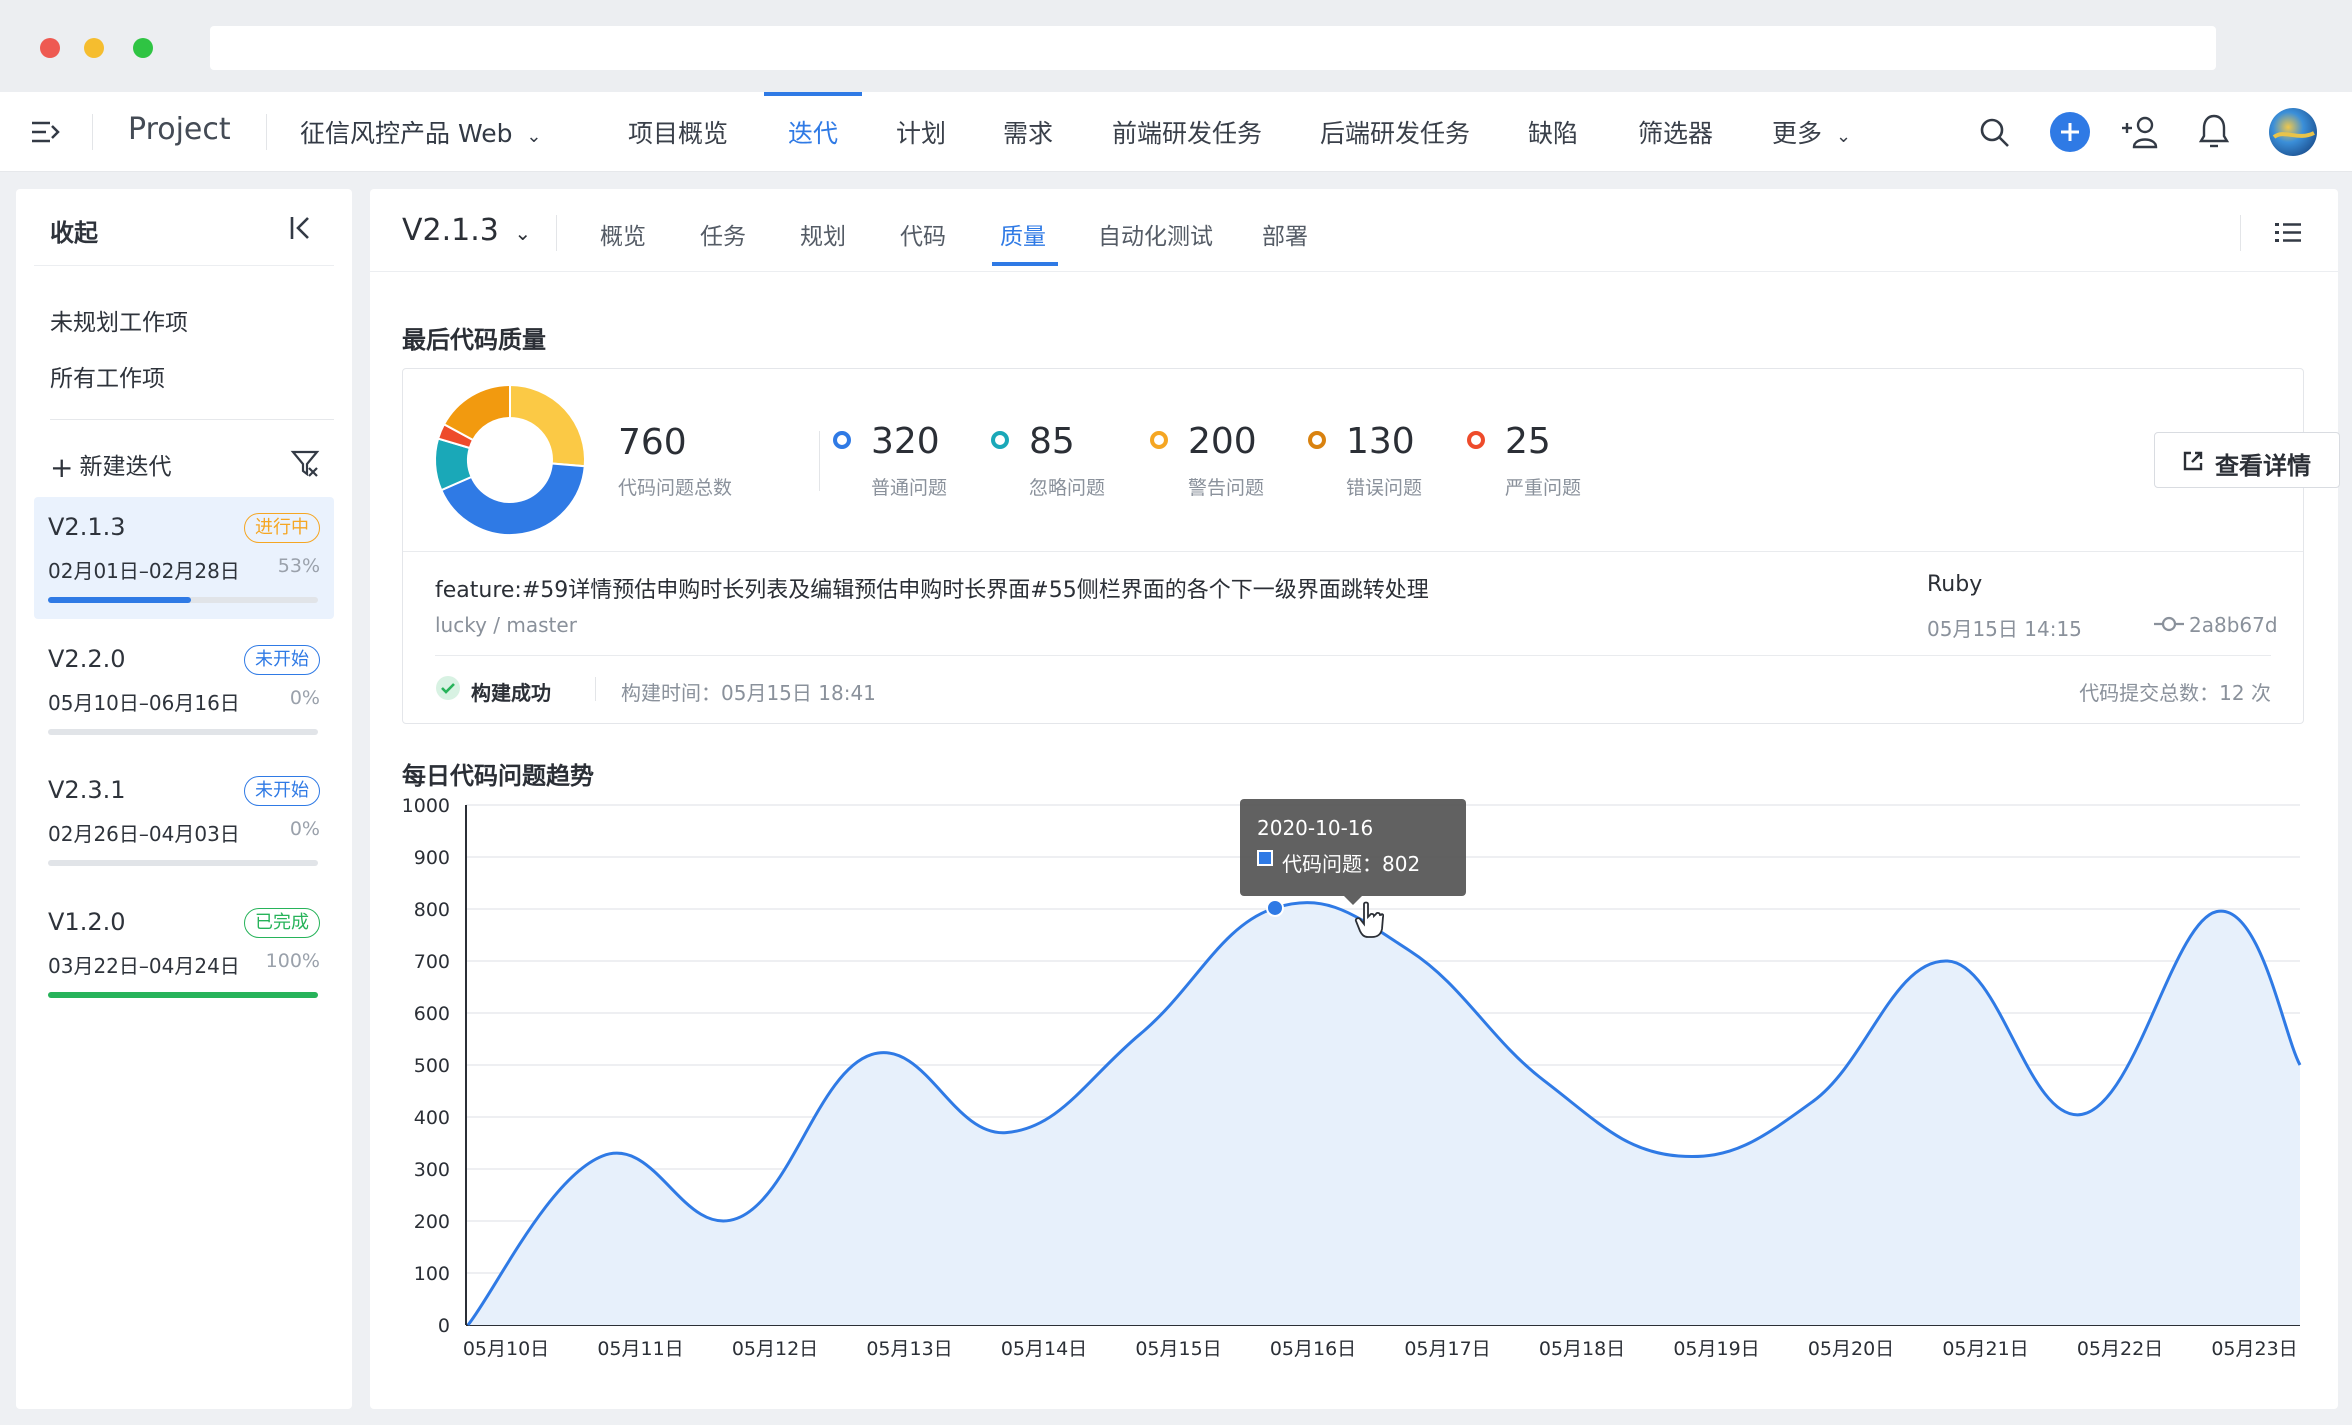  Describe the element at coordinates (184, 953) in the screenshot. I see `iteration-item: V1.2.0 已完成 03月22日–04月24日 100%` at that location.